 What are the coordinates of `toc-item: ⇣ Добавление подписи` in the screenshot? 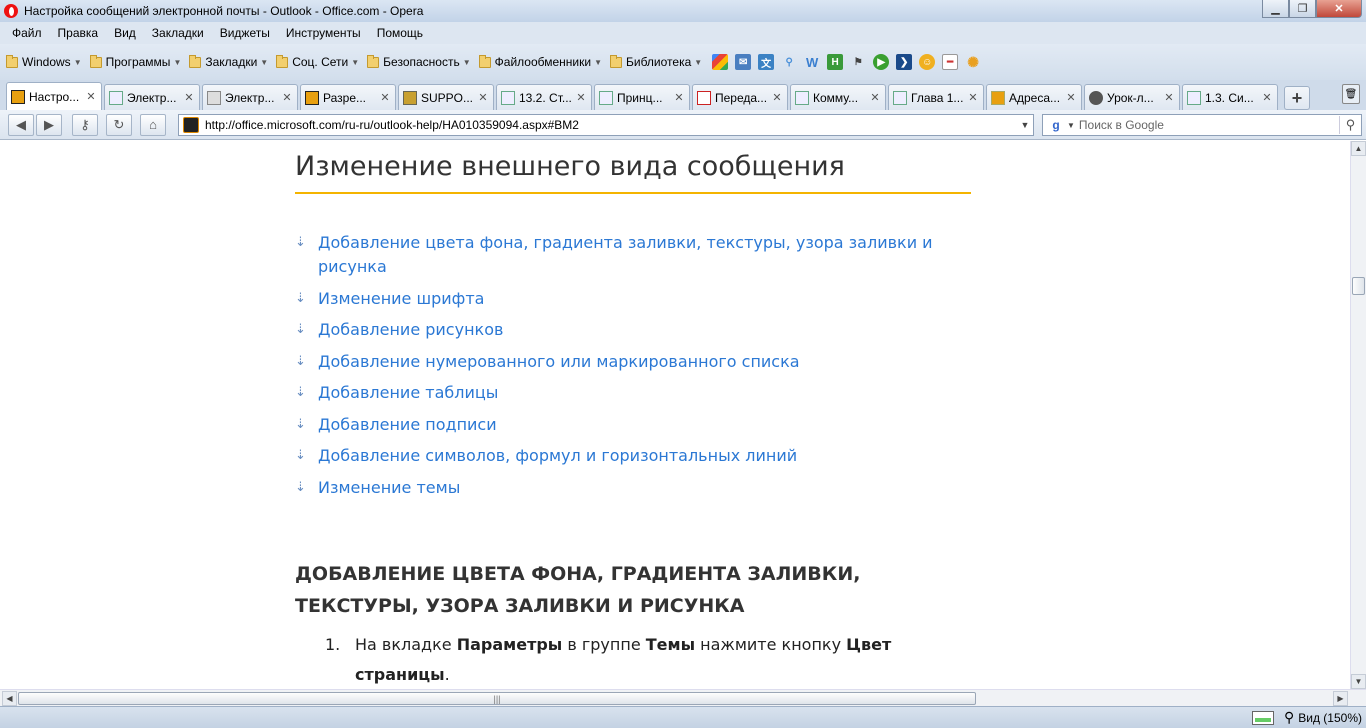 It's located at (633, 425).